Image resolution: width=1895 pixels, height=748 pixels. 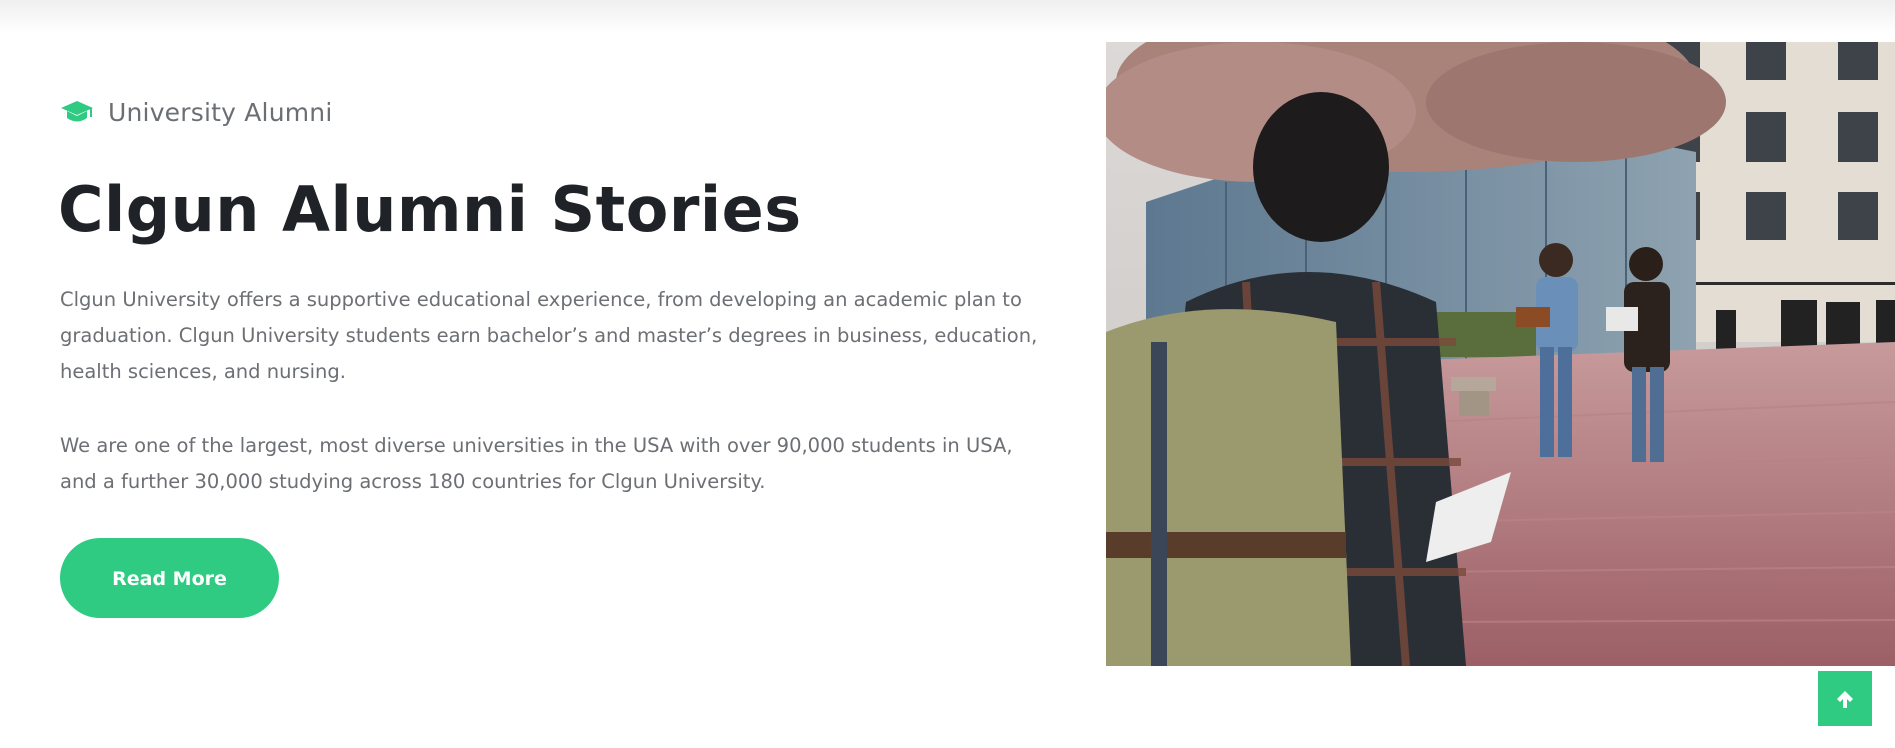 What do you see at coordinates (77, 113) in the screenshot?
I see `graduation-cap-icon` at bounding box center [77, 113].